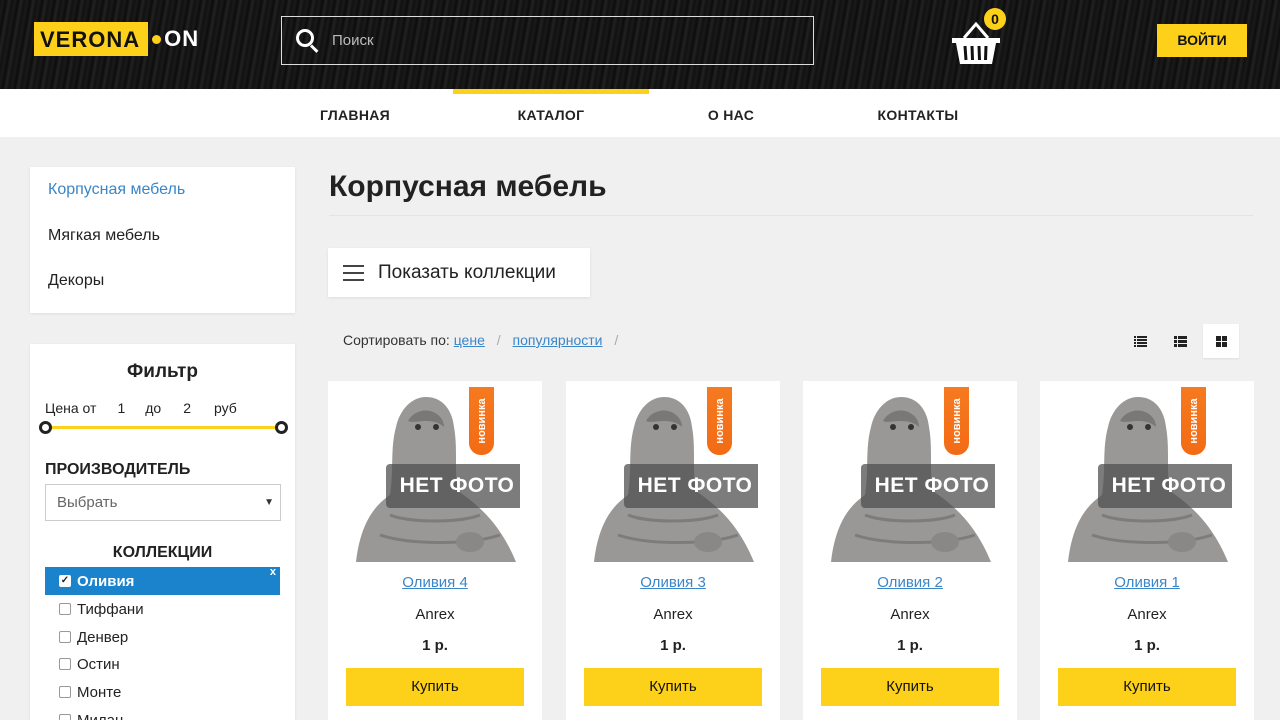 This screenshot has height=720, width=1280. Describe the element at coordinates (99, 692) in the screenshot. I see `collection-label: Монте` at that location.